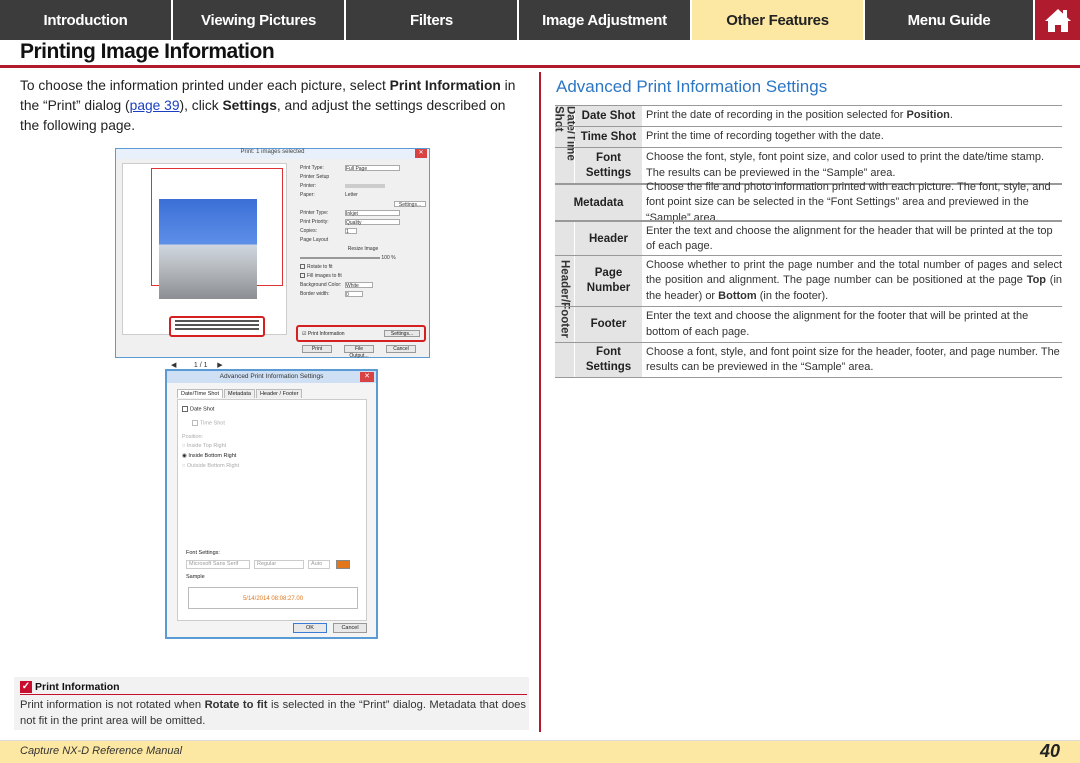  What do you see at coordinates (445, 85) in the screenshot?
I see `print-information-term: Print Information` at bounding box center [445, 85].